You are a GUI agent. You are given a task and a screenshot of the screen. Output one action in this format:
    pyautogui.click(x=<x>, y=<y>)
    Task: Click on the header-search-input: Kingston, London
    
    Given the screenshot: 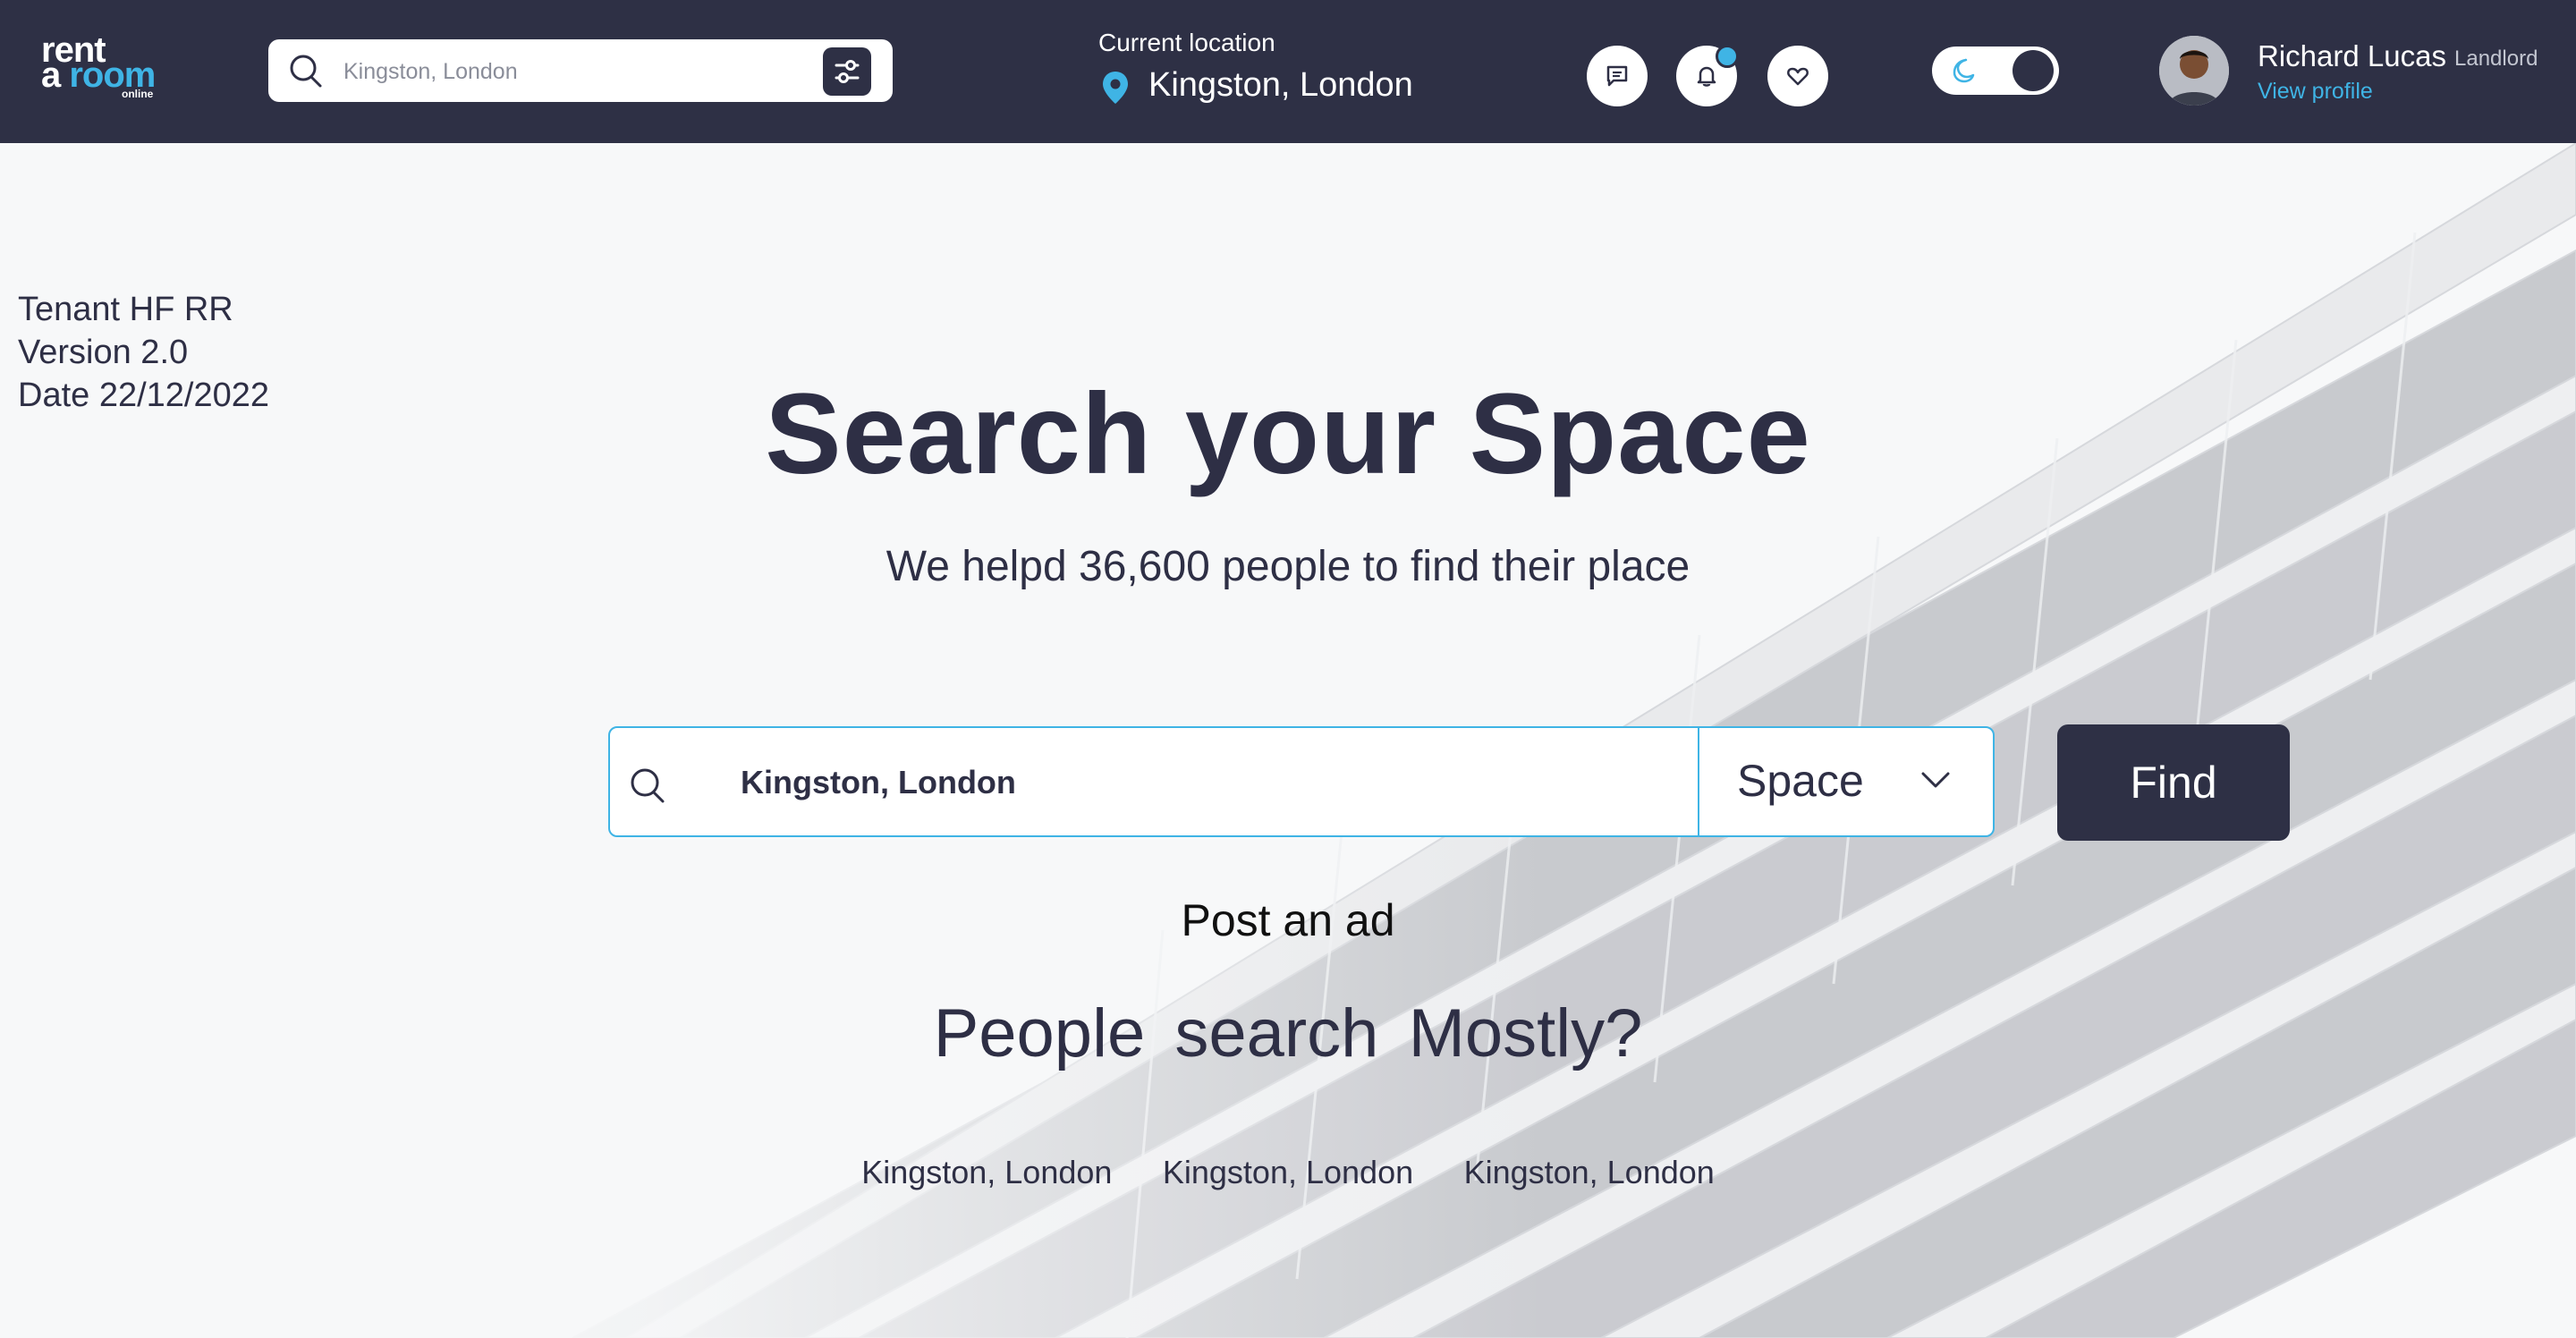 What is the action you would take?
    pyautogui.click(x=430, y=72)
    